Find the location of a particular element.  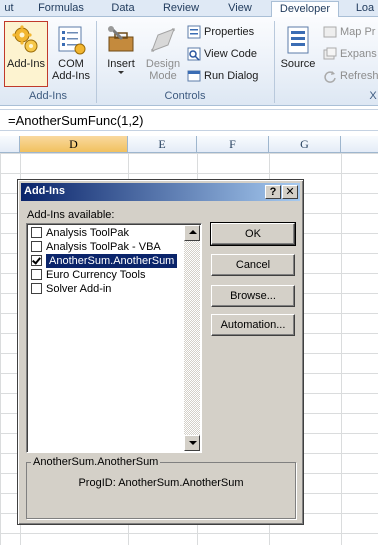

help-button: ? is located at coordinates (273, 192).